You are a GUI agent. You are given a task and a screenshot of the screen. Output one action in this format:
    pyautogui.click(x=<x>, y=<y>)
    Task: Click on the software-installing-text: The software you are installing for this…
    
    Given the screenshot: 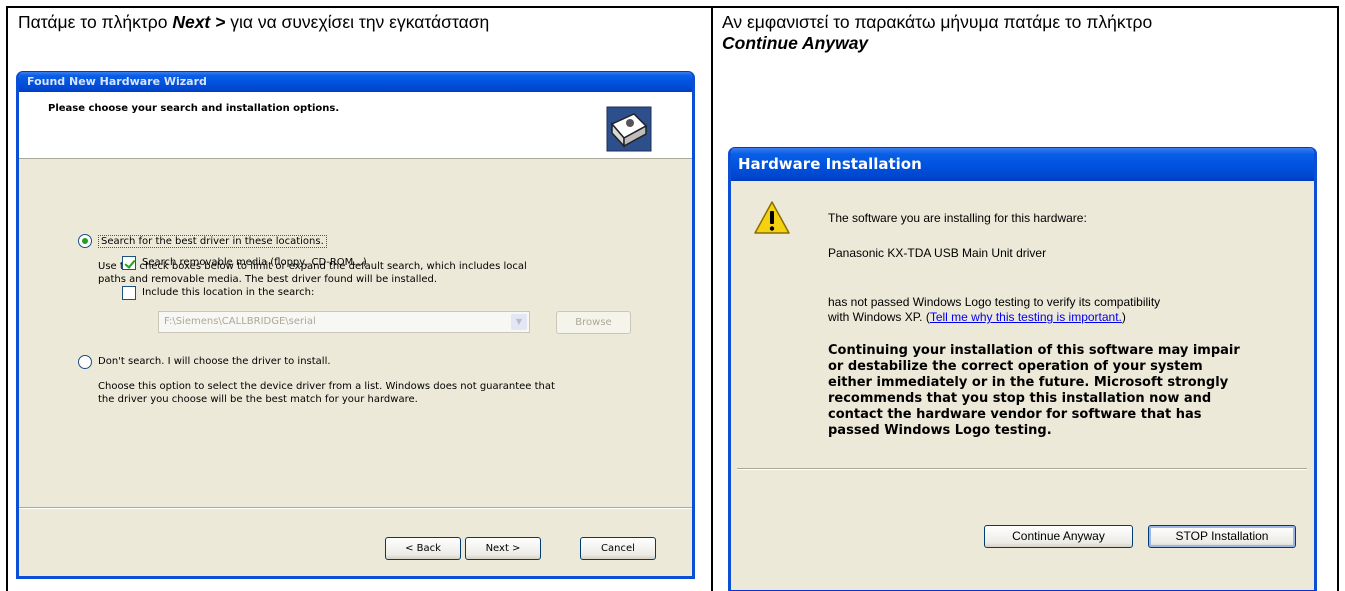 What is the action you would take?
    pyautogui.click(x=957, y=218)
    